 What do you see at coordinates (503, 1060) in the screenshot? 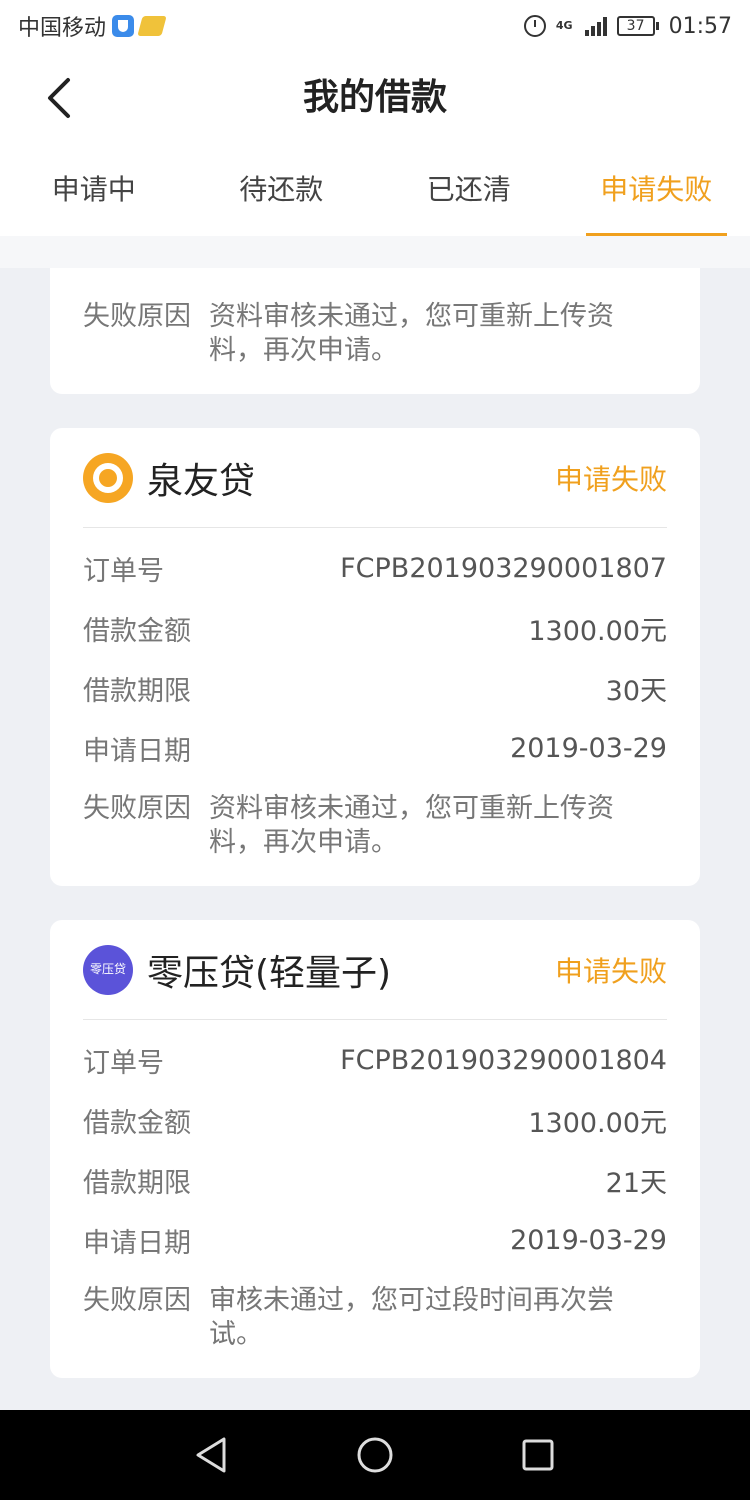
I see `order-number-value: FCPB201903290001804` at bounding box center [503, 1060].